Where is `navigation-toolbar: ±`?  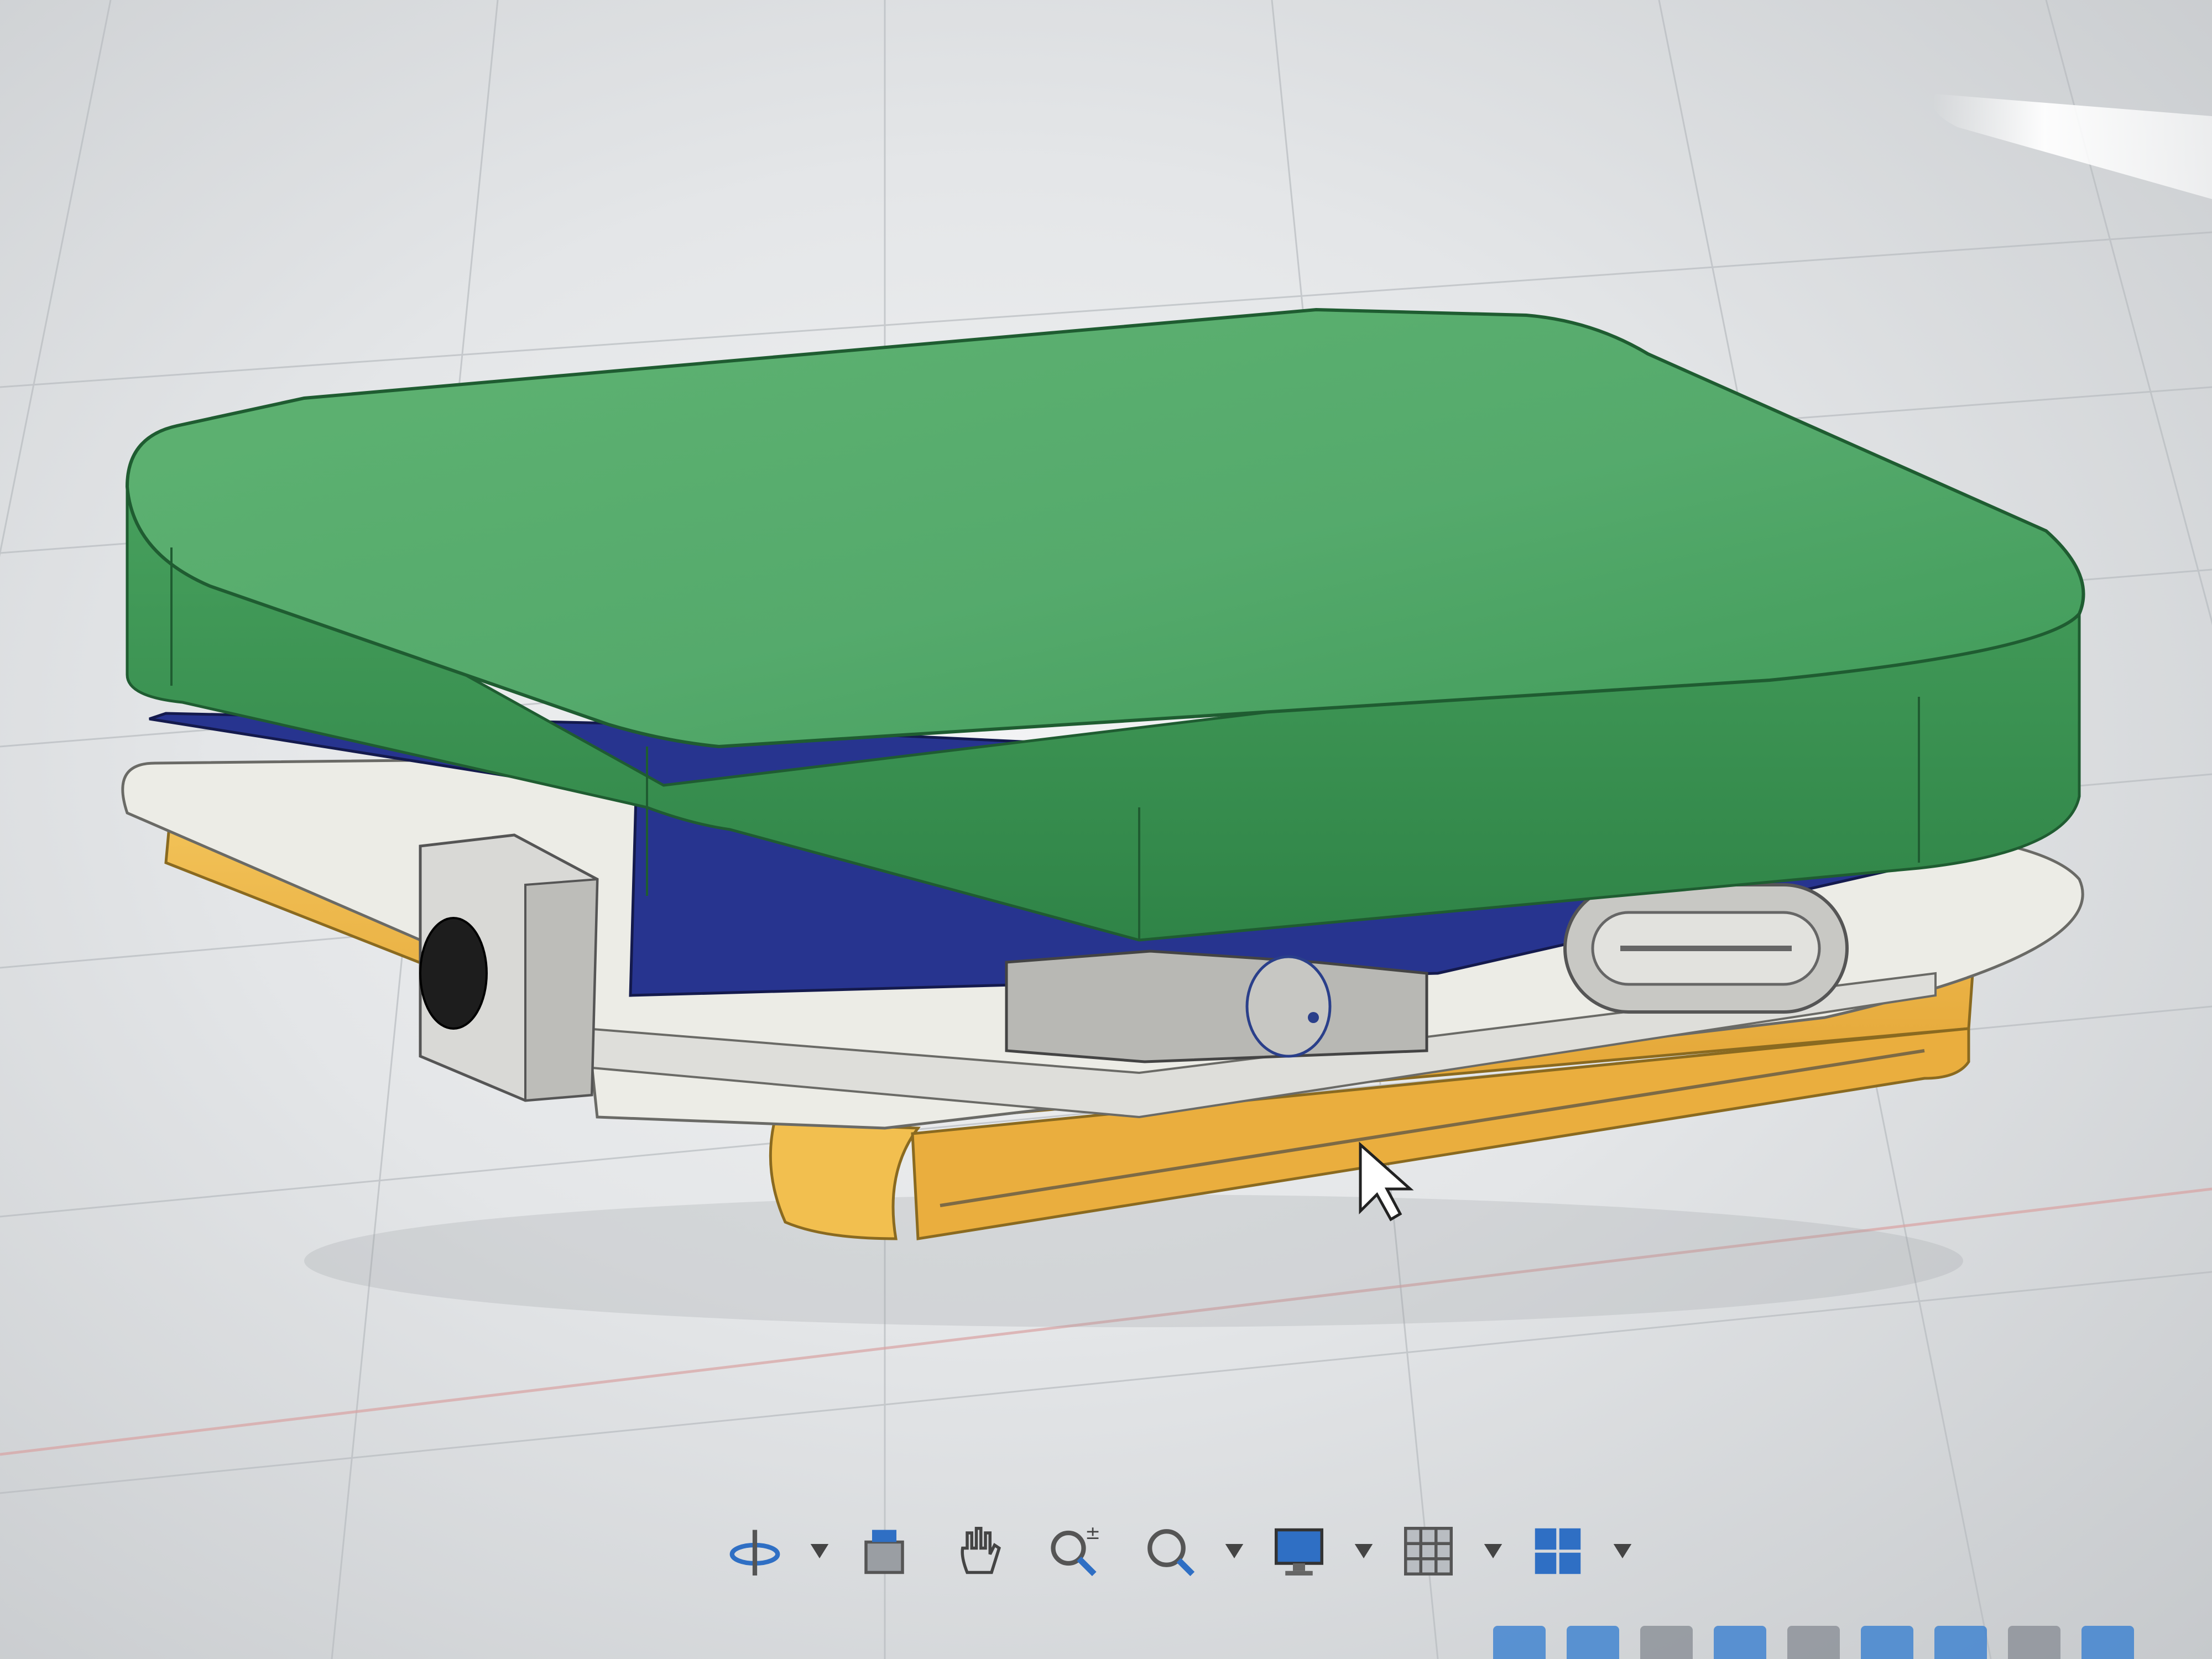
navigation-toolbar: ± is located at coordinates (1173, 1552).